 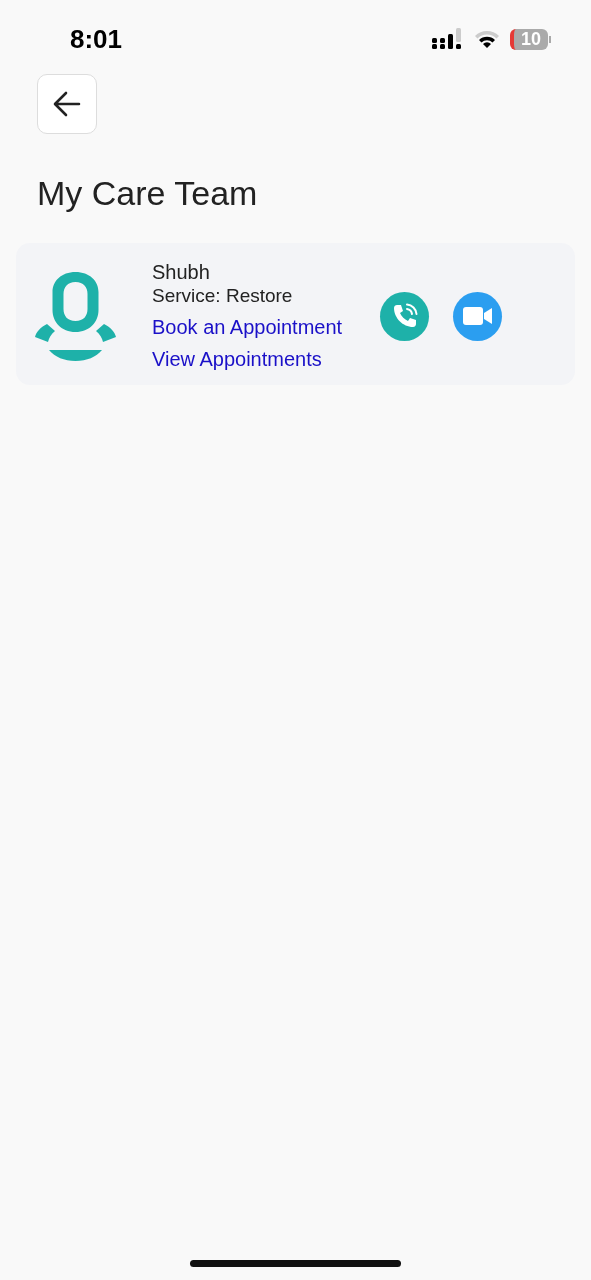 I want to click on back-icon, so click(x=67, y=104).